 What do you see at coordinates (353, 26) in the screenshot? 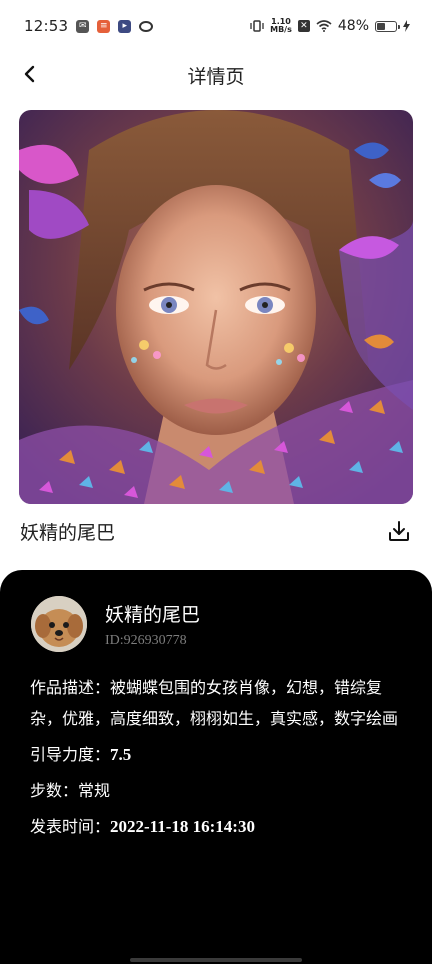
I see `battery-percent: 48%` at bounding box center [353, 26].